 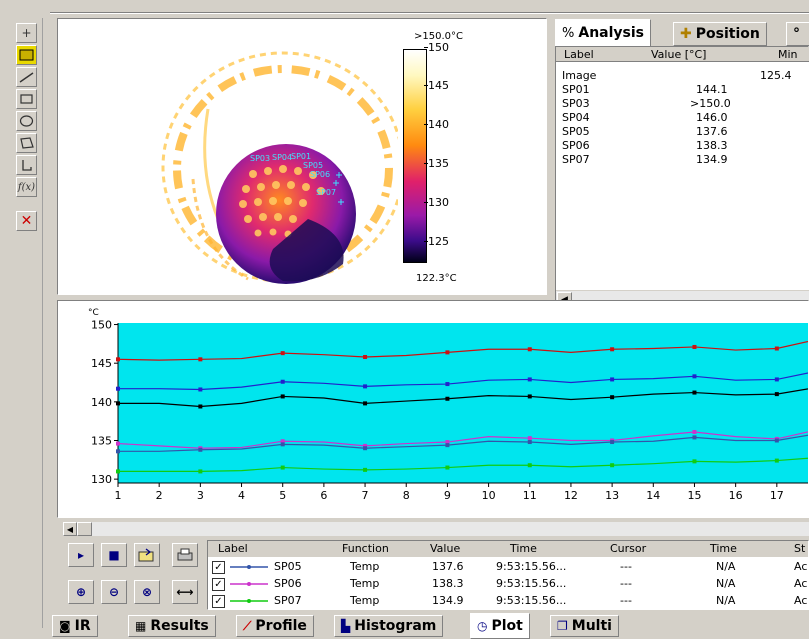 What do you see at coordinates (84, 529) in the screenshot?
I see `scroll-thumb` at bounding box center [84, 529].